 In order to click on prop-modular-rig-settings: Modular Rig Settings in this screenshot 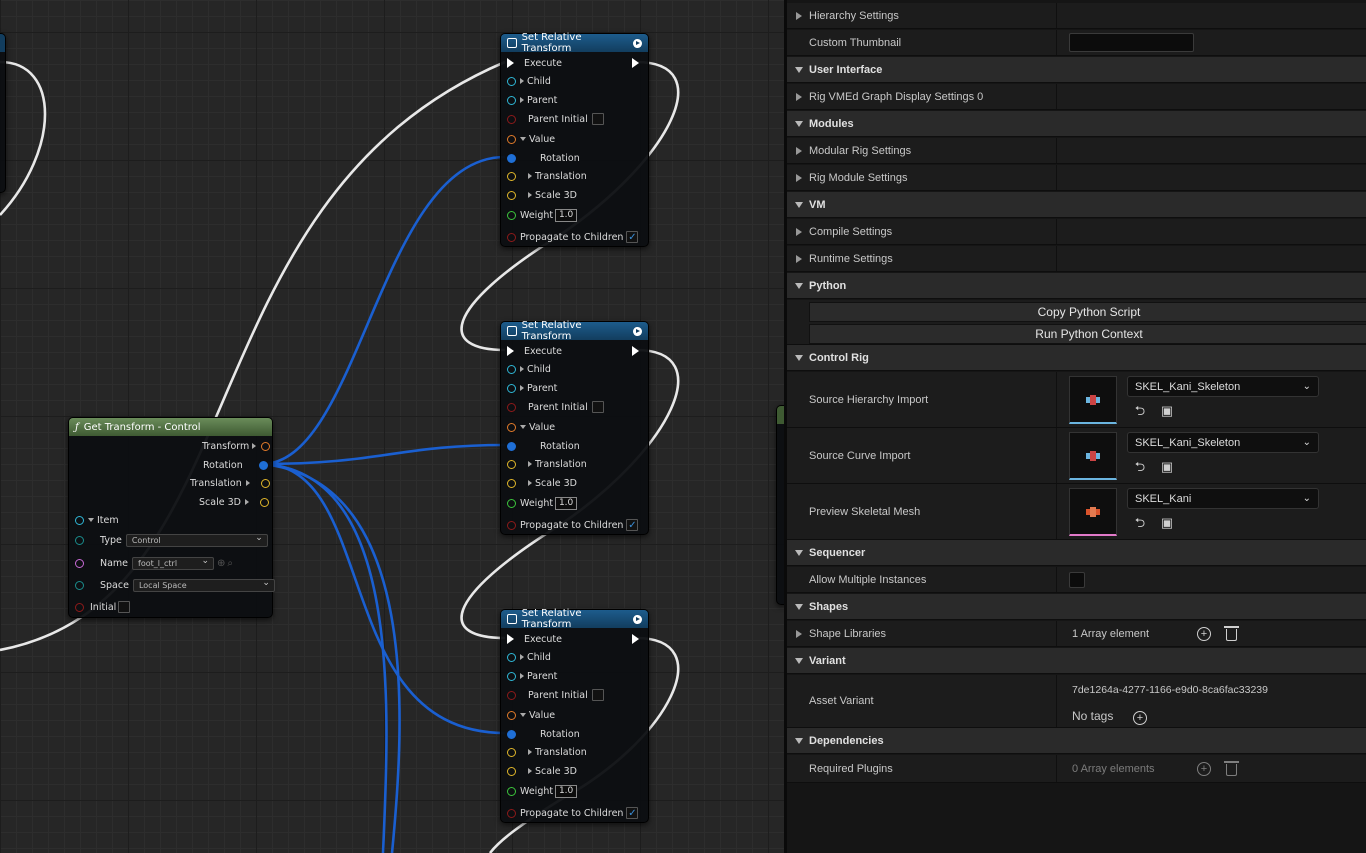, I will do `click(1076, 151)`.